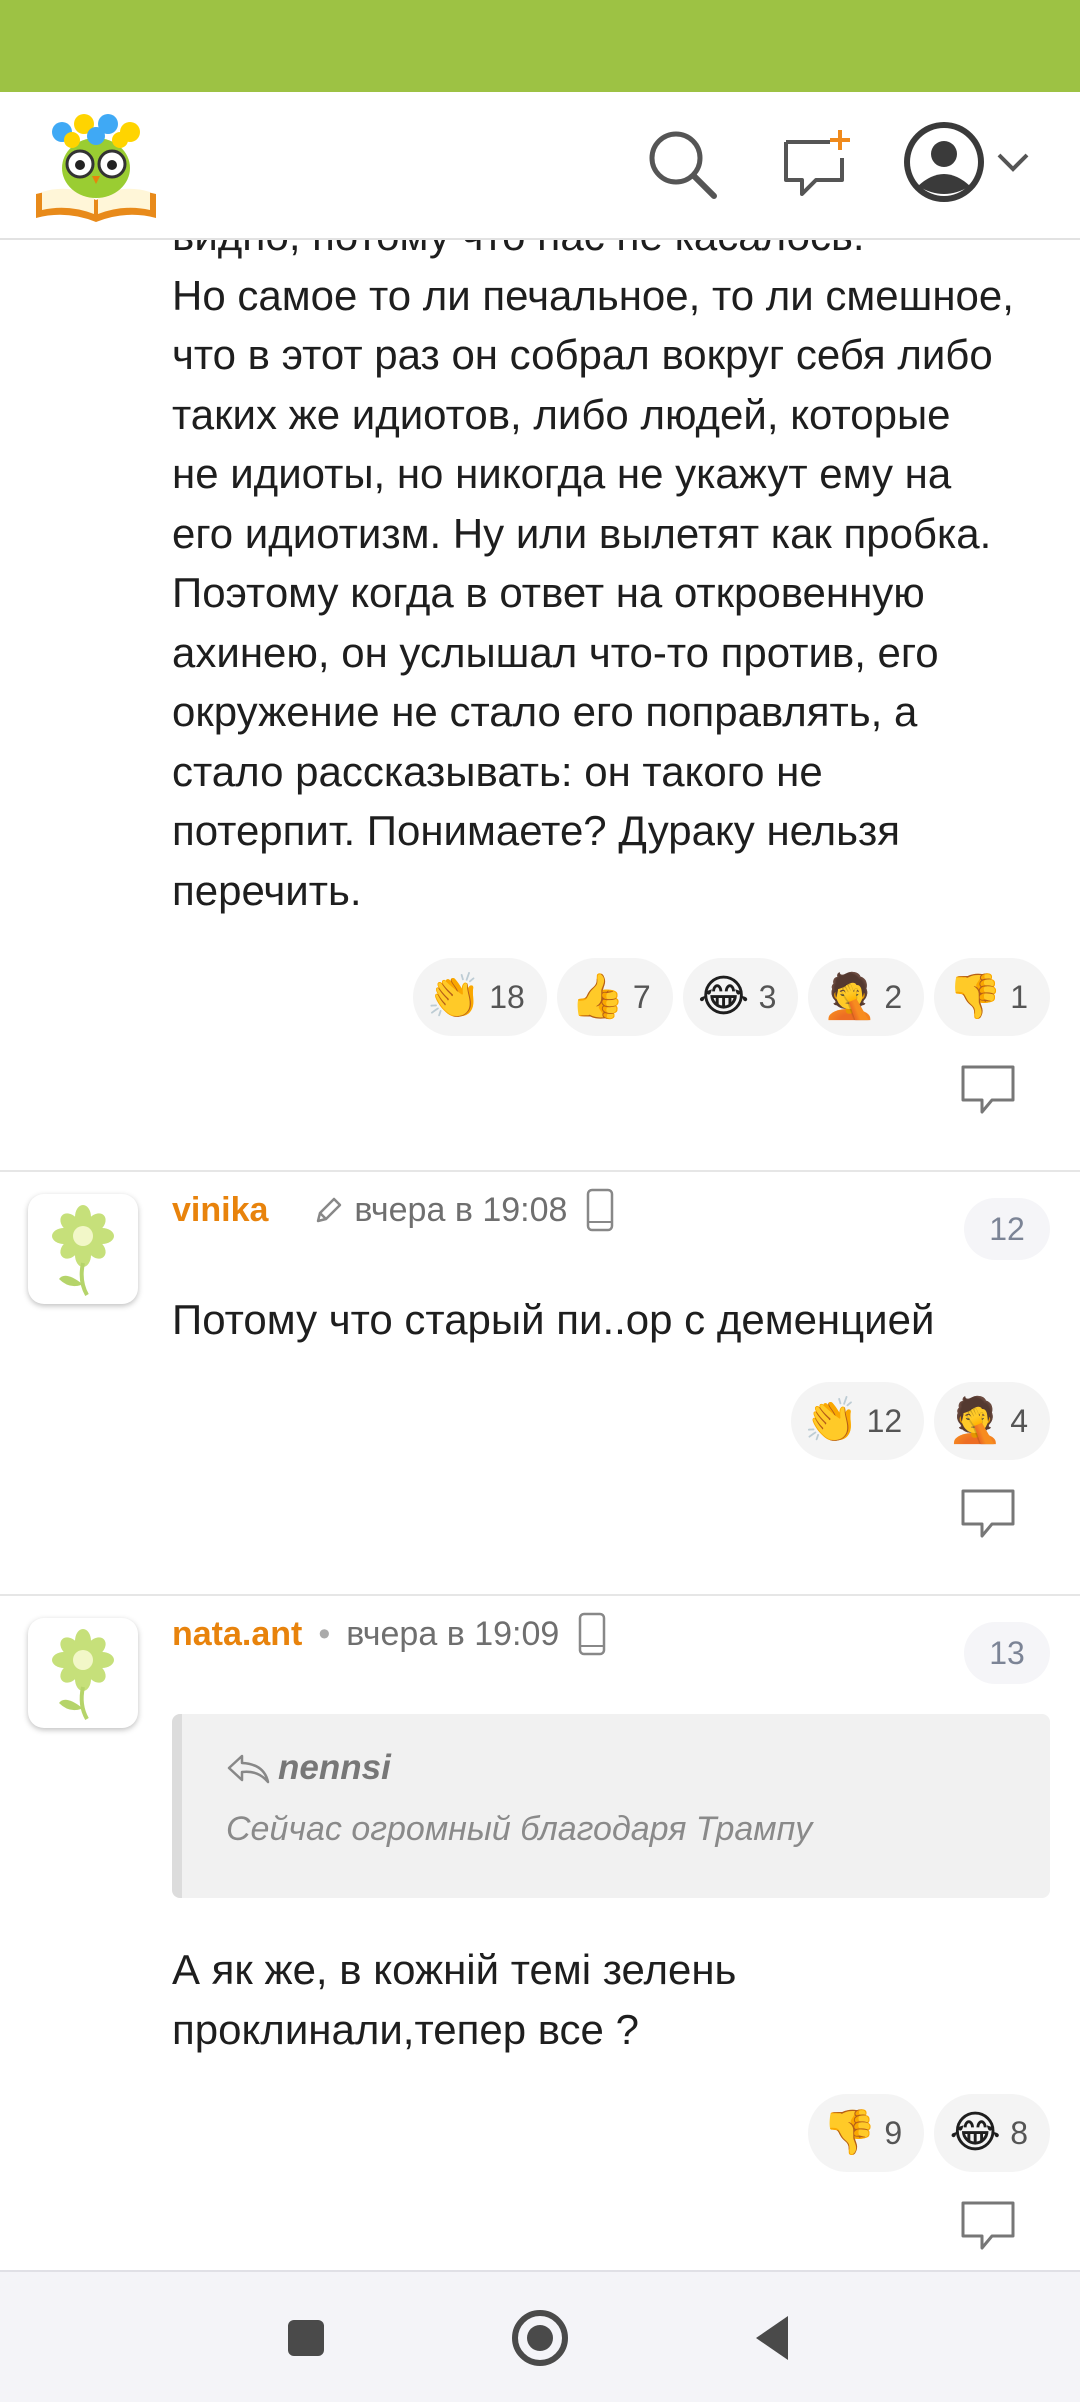  Describe the element at coordinates (1007, 1653) in the screenshot. I see `comment-number: 13` at that location.